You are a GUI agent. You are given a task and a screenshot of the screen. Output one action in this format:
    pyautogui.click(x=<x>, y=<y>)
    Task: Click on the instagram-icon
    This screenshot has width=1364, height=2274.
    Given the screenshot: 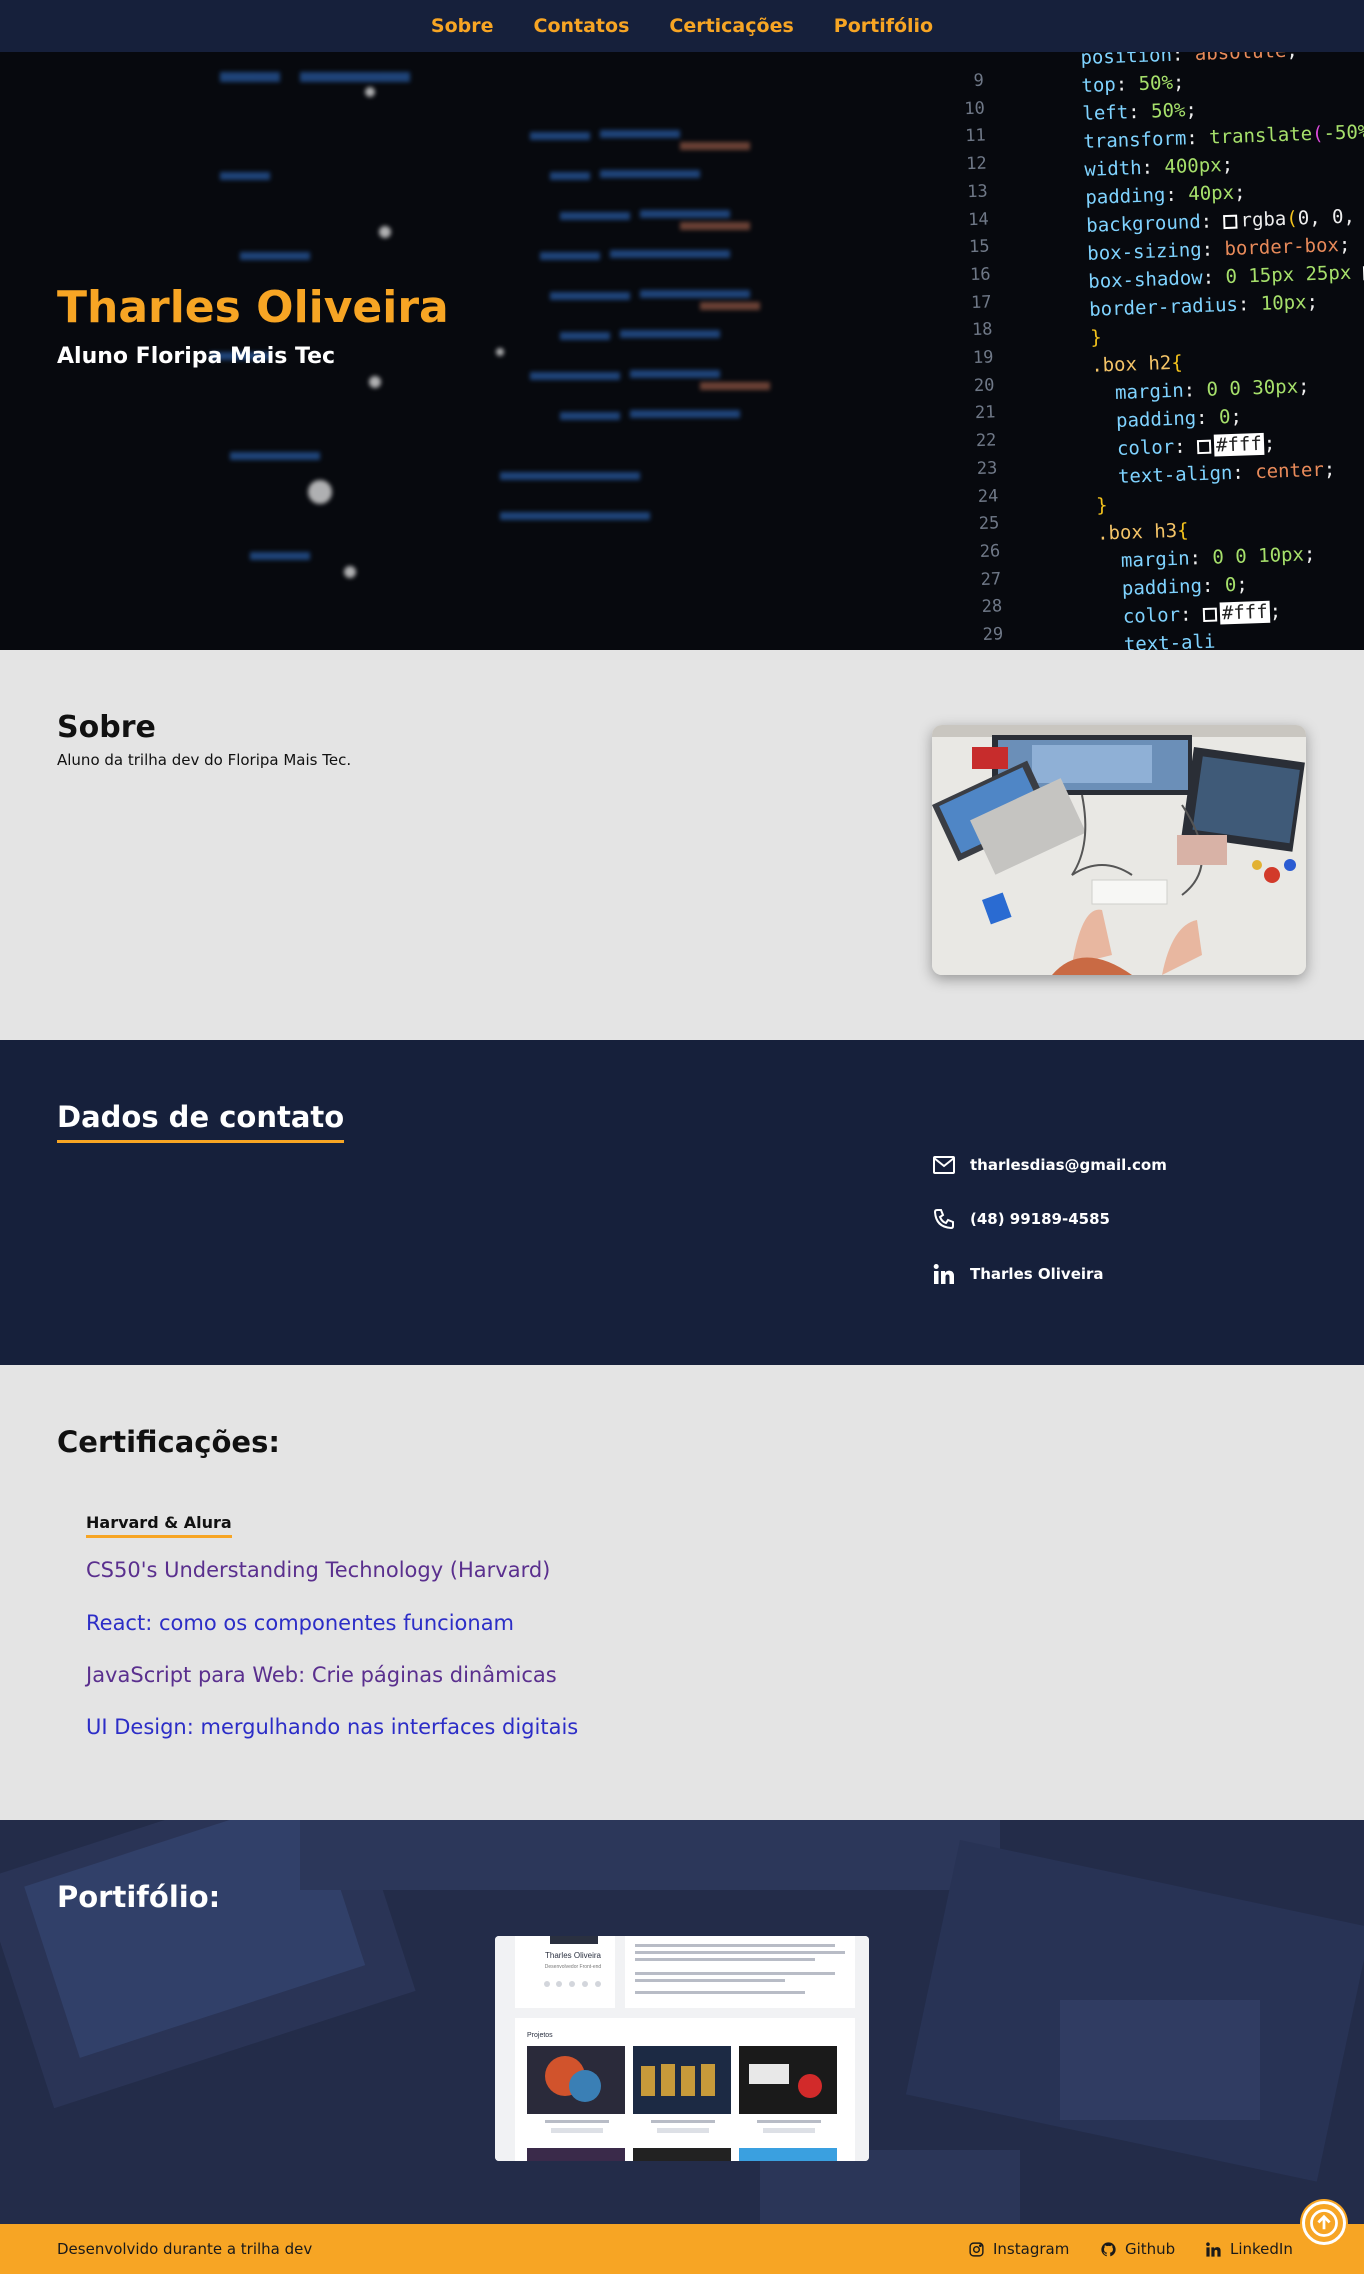 What is the action you would take?
    pyautogui.click(x=976, y=2249)
    